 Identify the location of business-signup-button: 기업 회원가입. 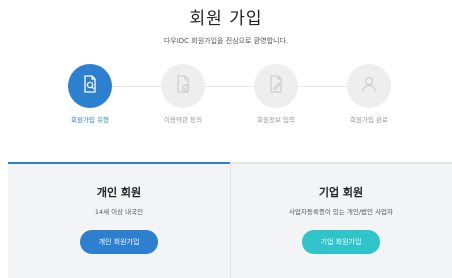
(341, 242).